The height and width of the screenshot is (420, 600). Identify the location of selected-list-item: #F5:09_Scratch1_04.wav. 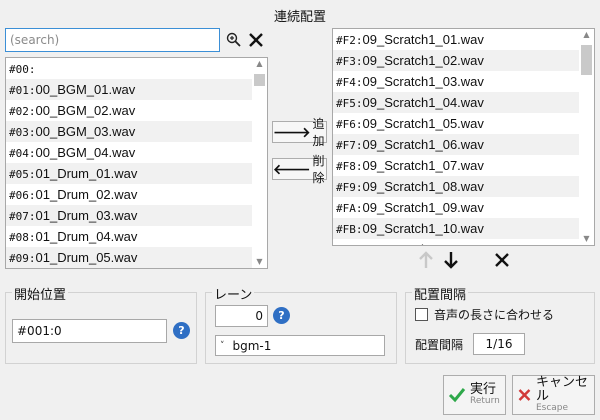
(456, 102).